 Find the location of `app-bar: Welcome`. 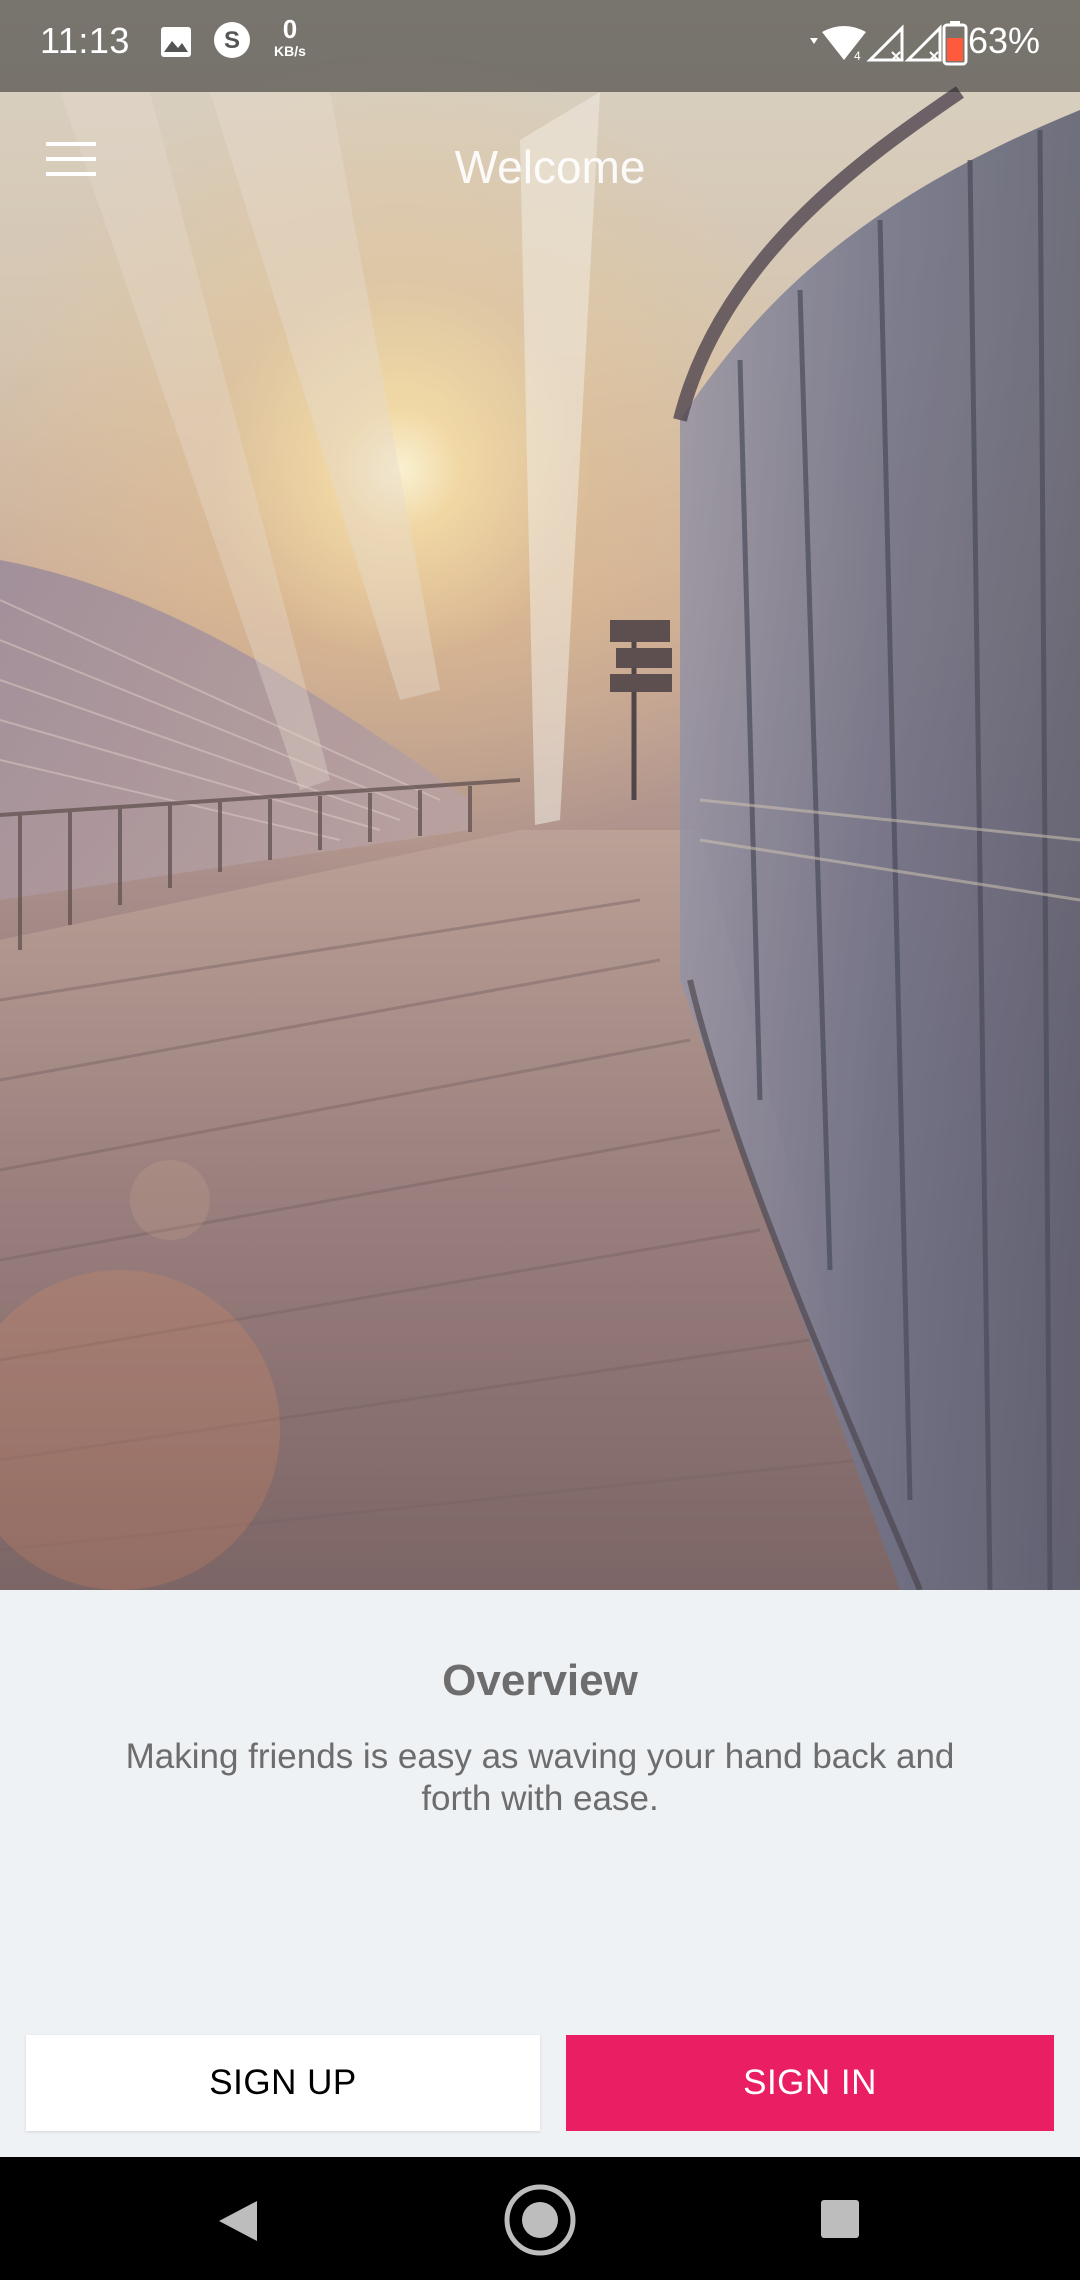

app-bar: Welcome is located at coordinates (540, 163).